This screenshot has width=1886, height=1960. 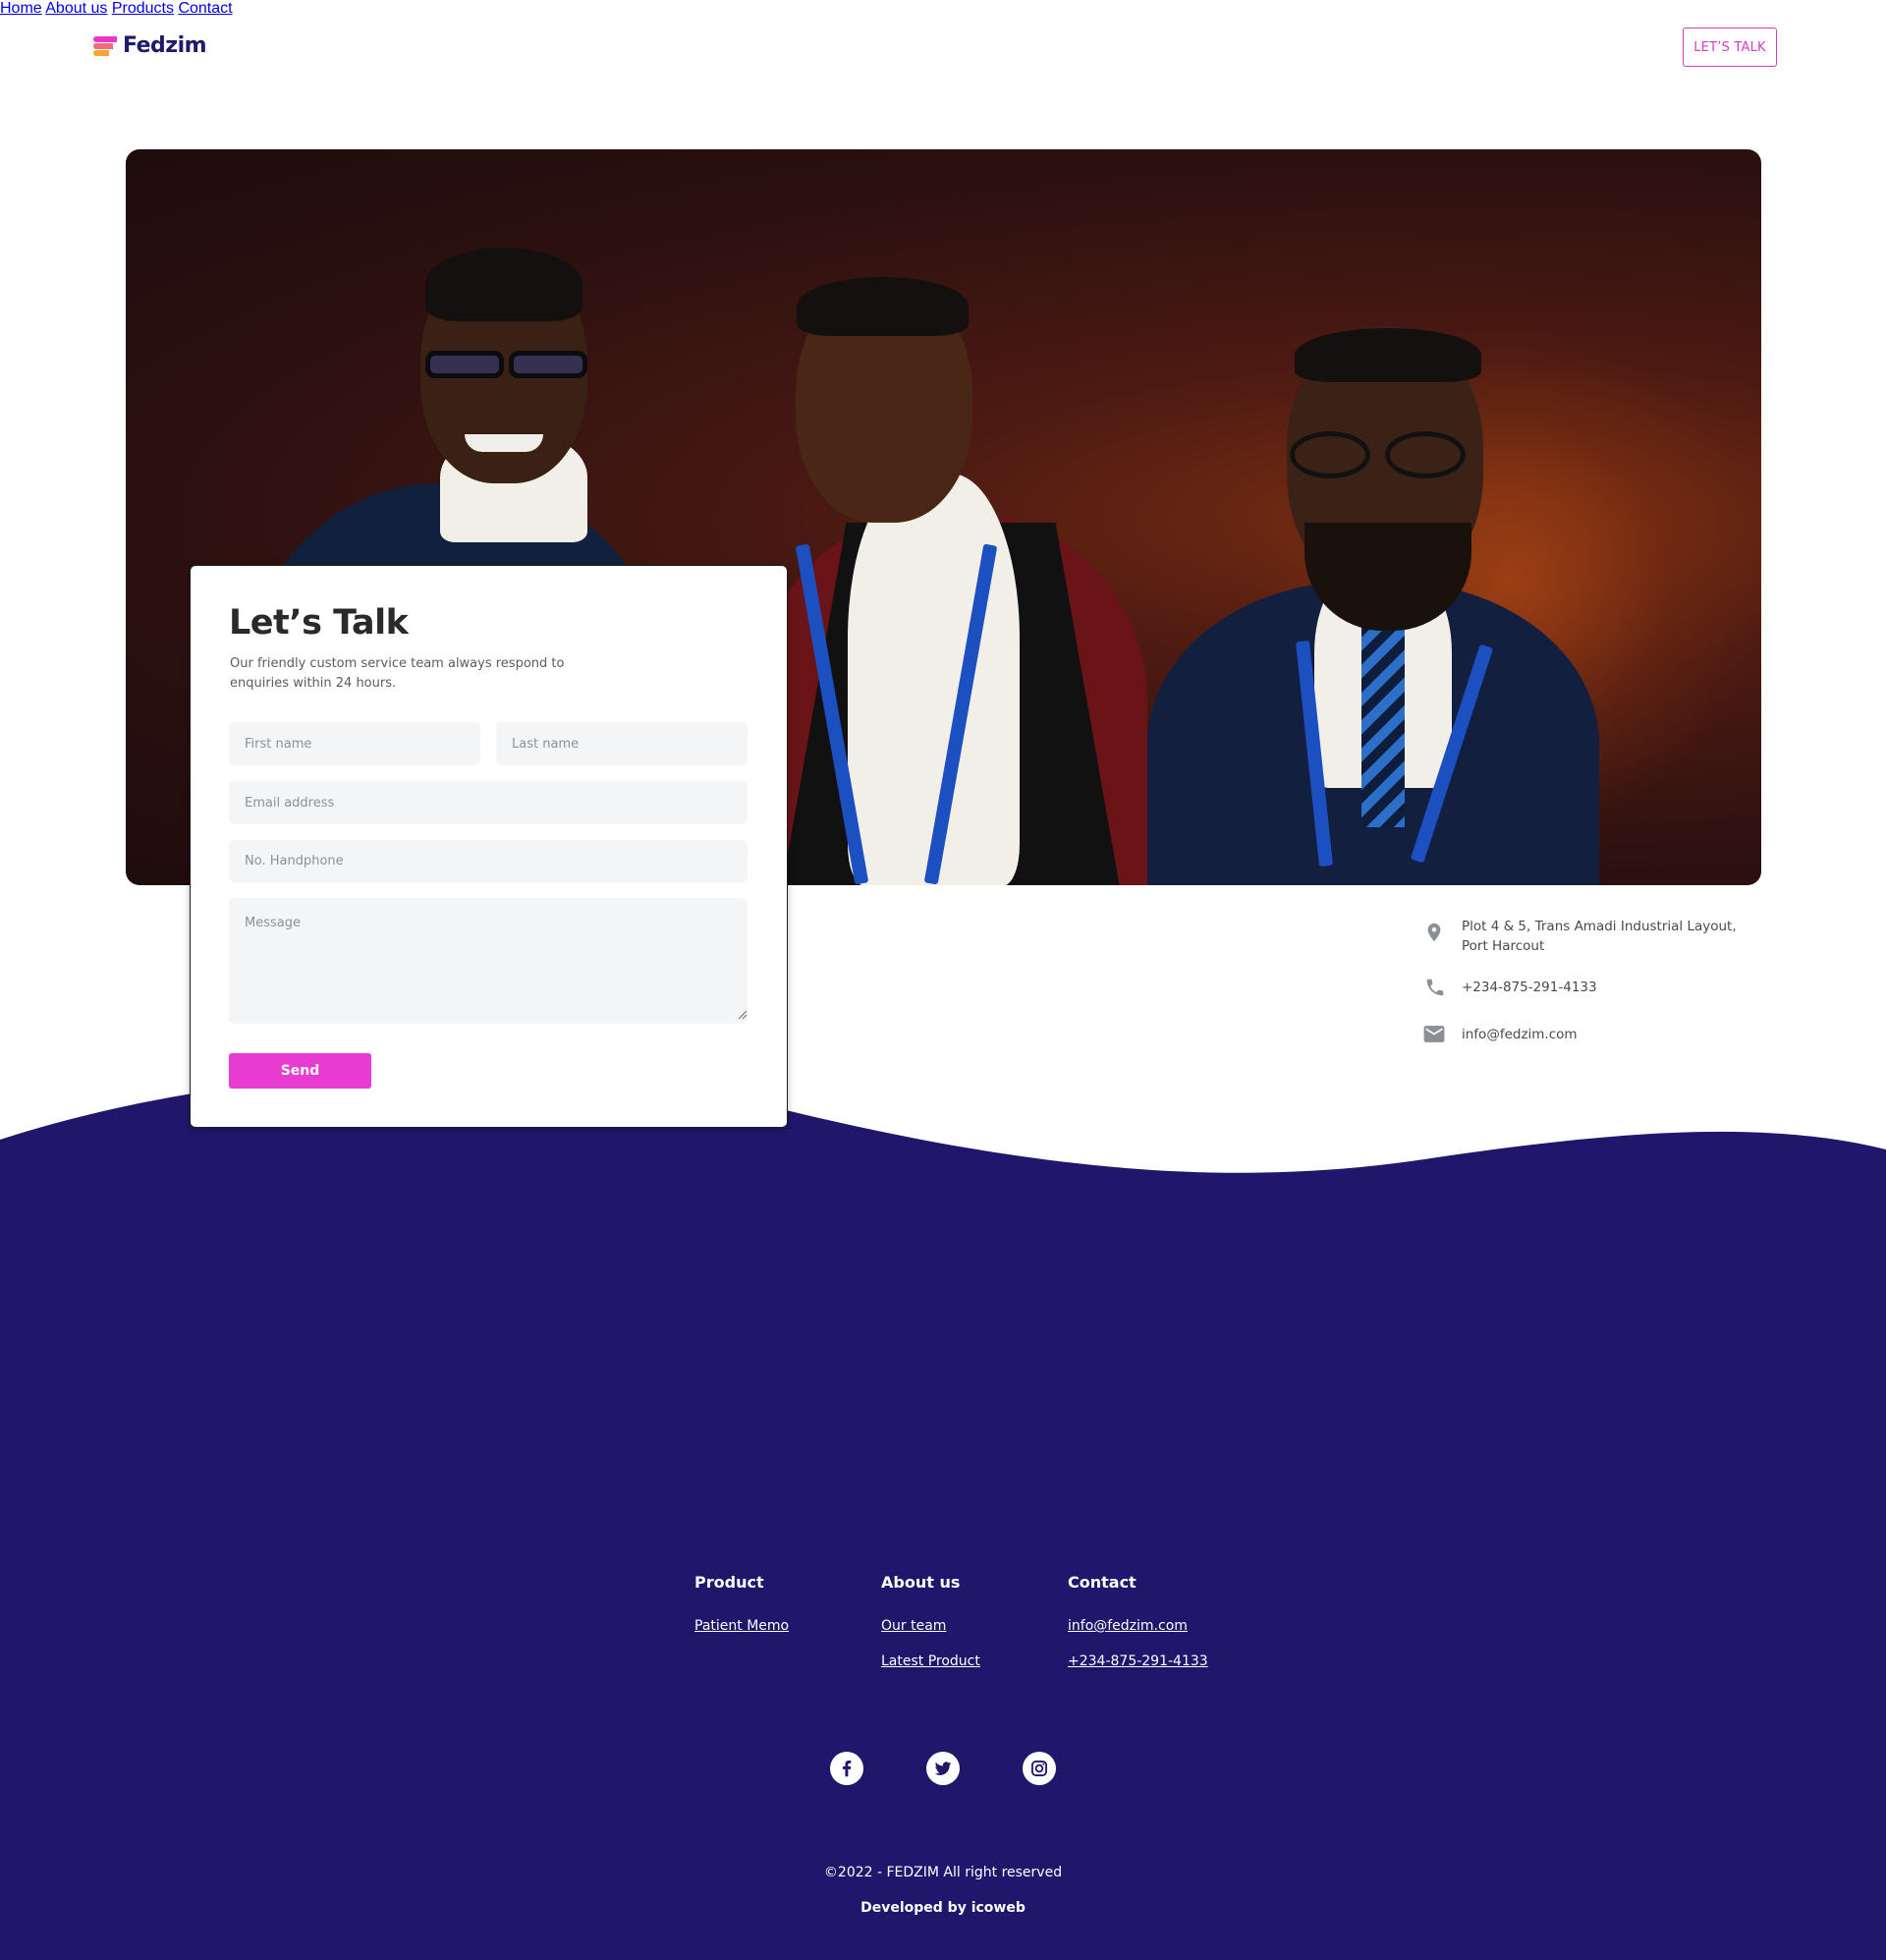 What do you see at coordinates (943, 1908) in the screenshot?
I see `developed-by-text: Developed by icoweb` at bounding box center [943, 1908].